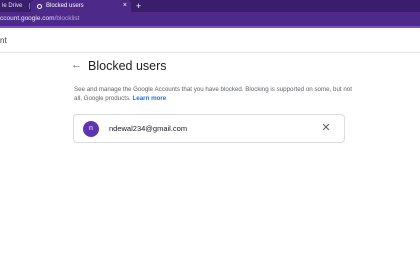 The image size is (420, 280). I want to click on tab-label: le Drive, so click(12, 6).